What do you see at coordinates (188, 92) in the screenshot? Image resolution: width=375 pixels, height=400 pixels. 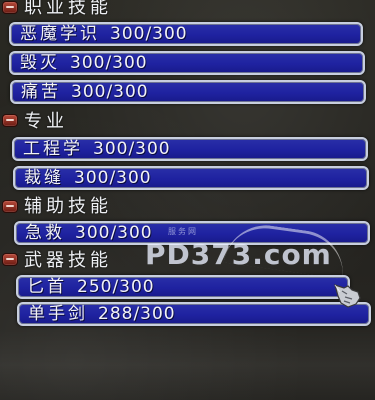 I see `skill-row-affliction: 痛苦 300/300` at bounding box center [188, 92].